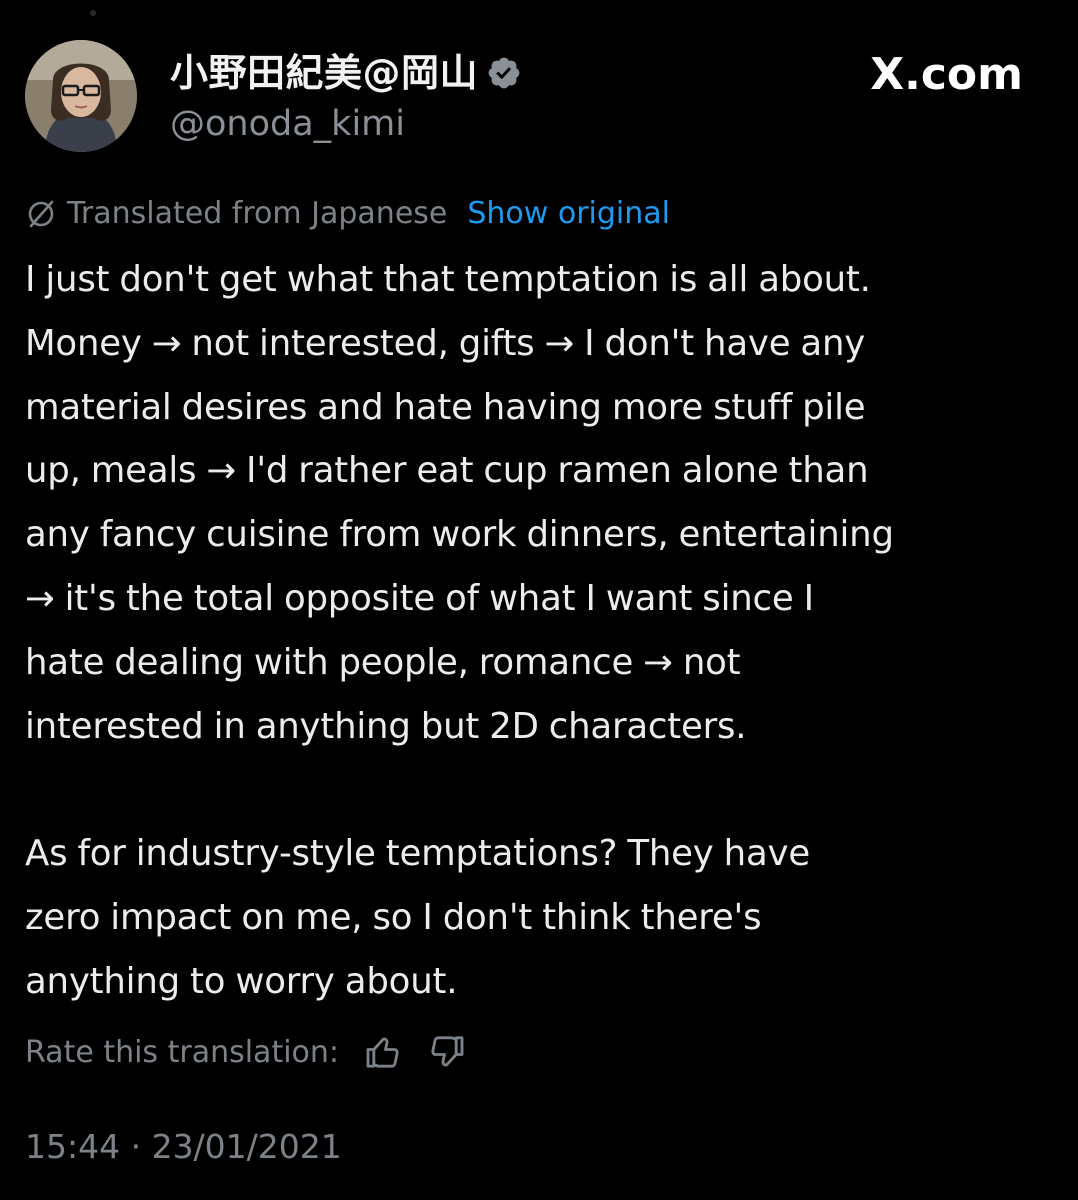 Image resolution: width=1078 pixels, height=1200 pixels. What do you see at coordinates (539, 100) in the screenshot?
I see `tweet-header: 小野田紀美@岡山 @onoda_kimi X.com` at bounding box center [539, 100].